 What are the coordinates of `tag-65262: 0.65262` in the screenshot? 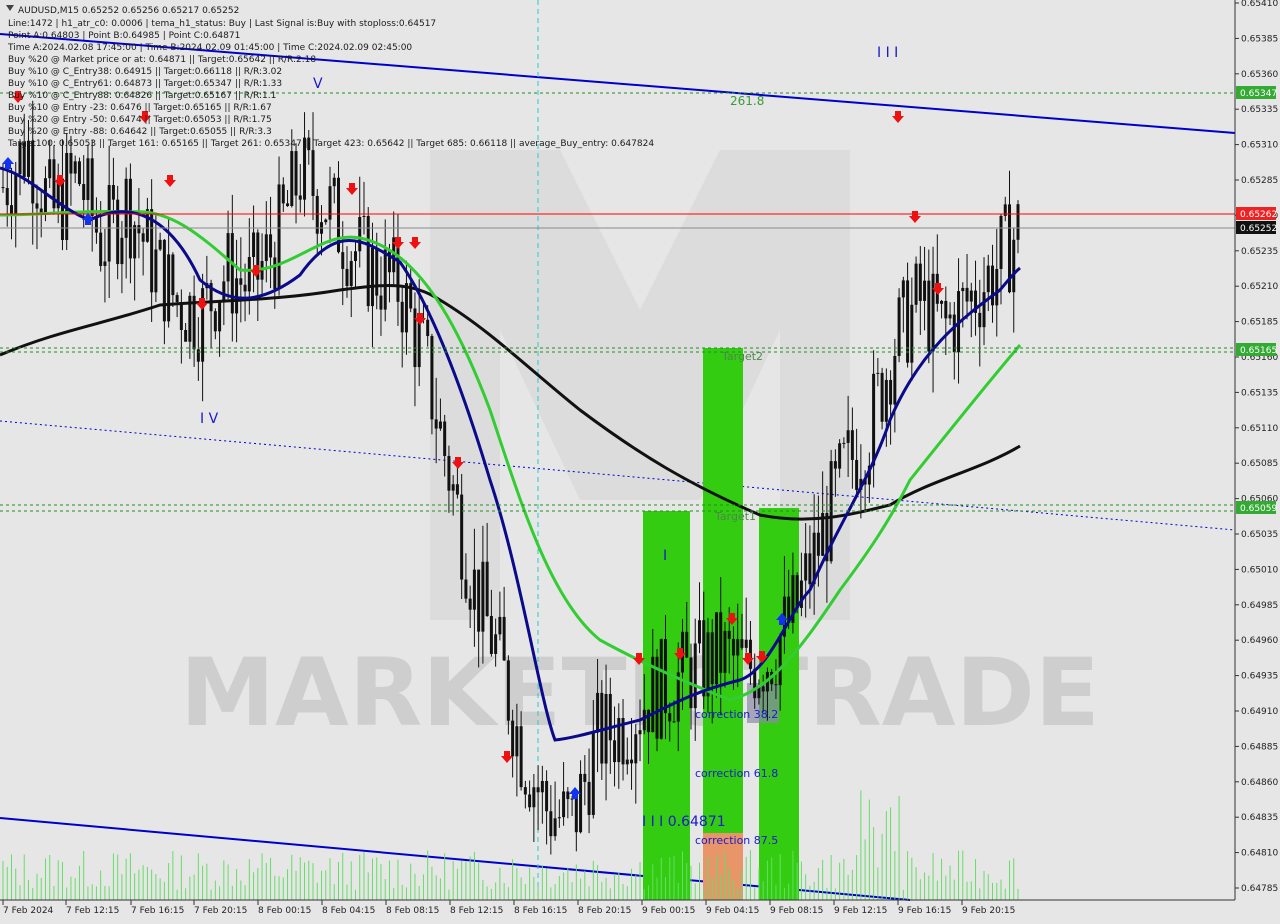 It's located at (1258, 215).